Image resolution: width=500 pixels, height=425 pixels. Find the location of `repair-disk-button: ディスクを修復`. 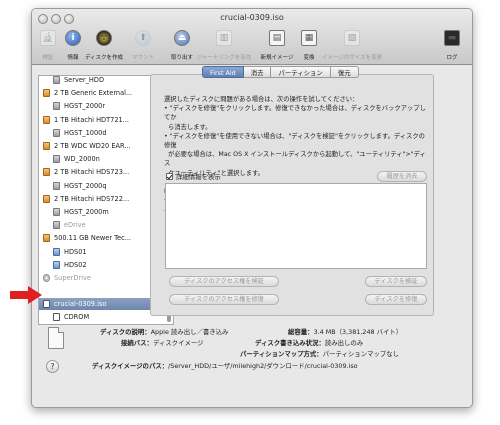

repair-disk-button: ディスクを修復 is located at coordinates (396, 299).